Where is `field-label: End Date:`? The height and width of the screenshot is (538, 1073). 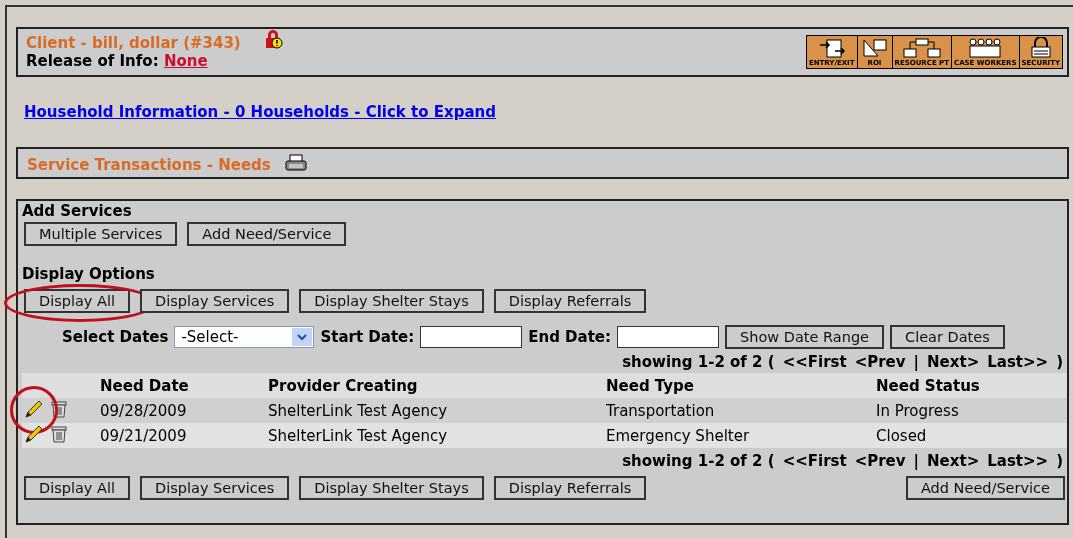 field-label: End Date: is located at coordinates (570, 337).